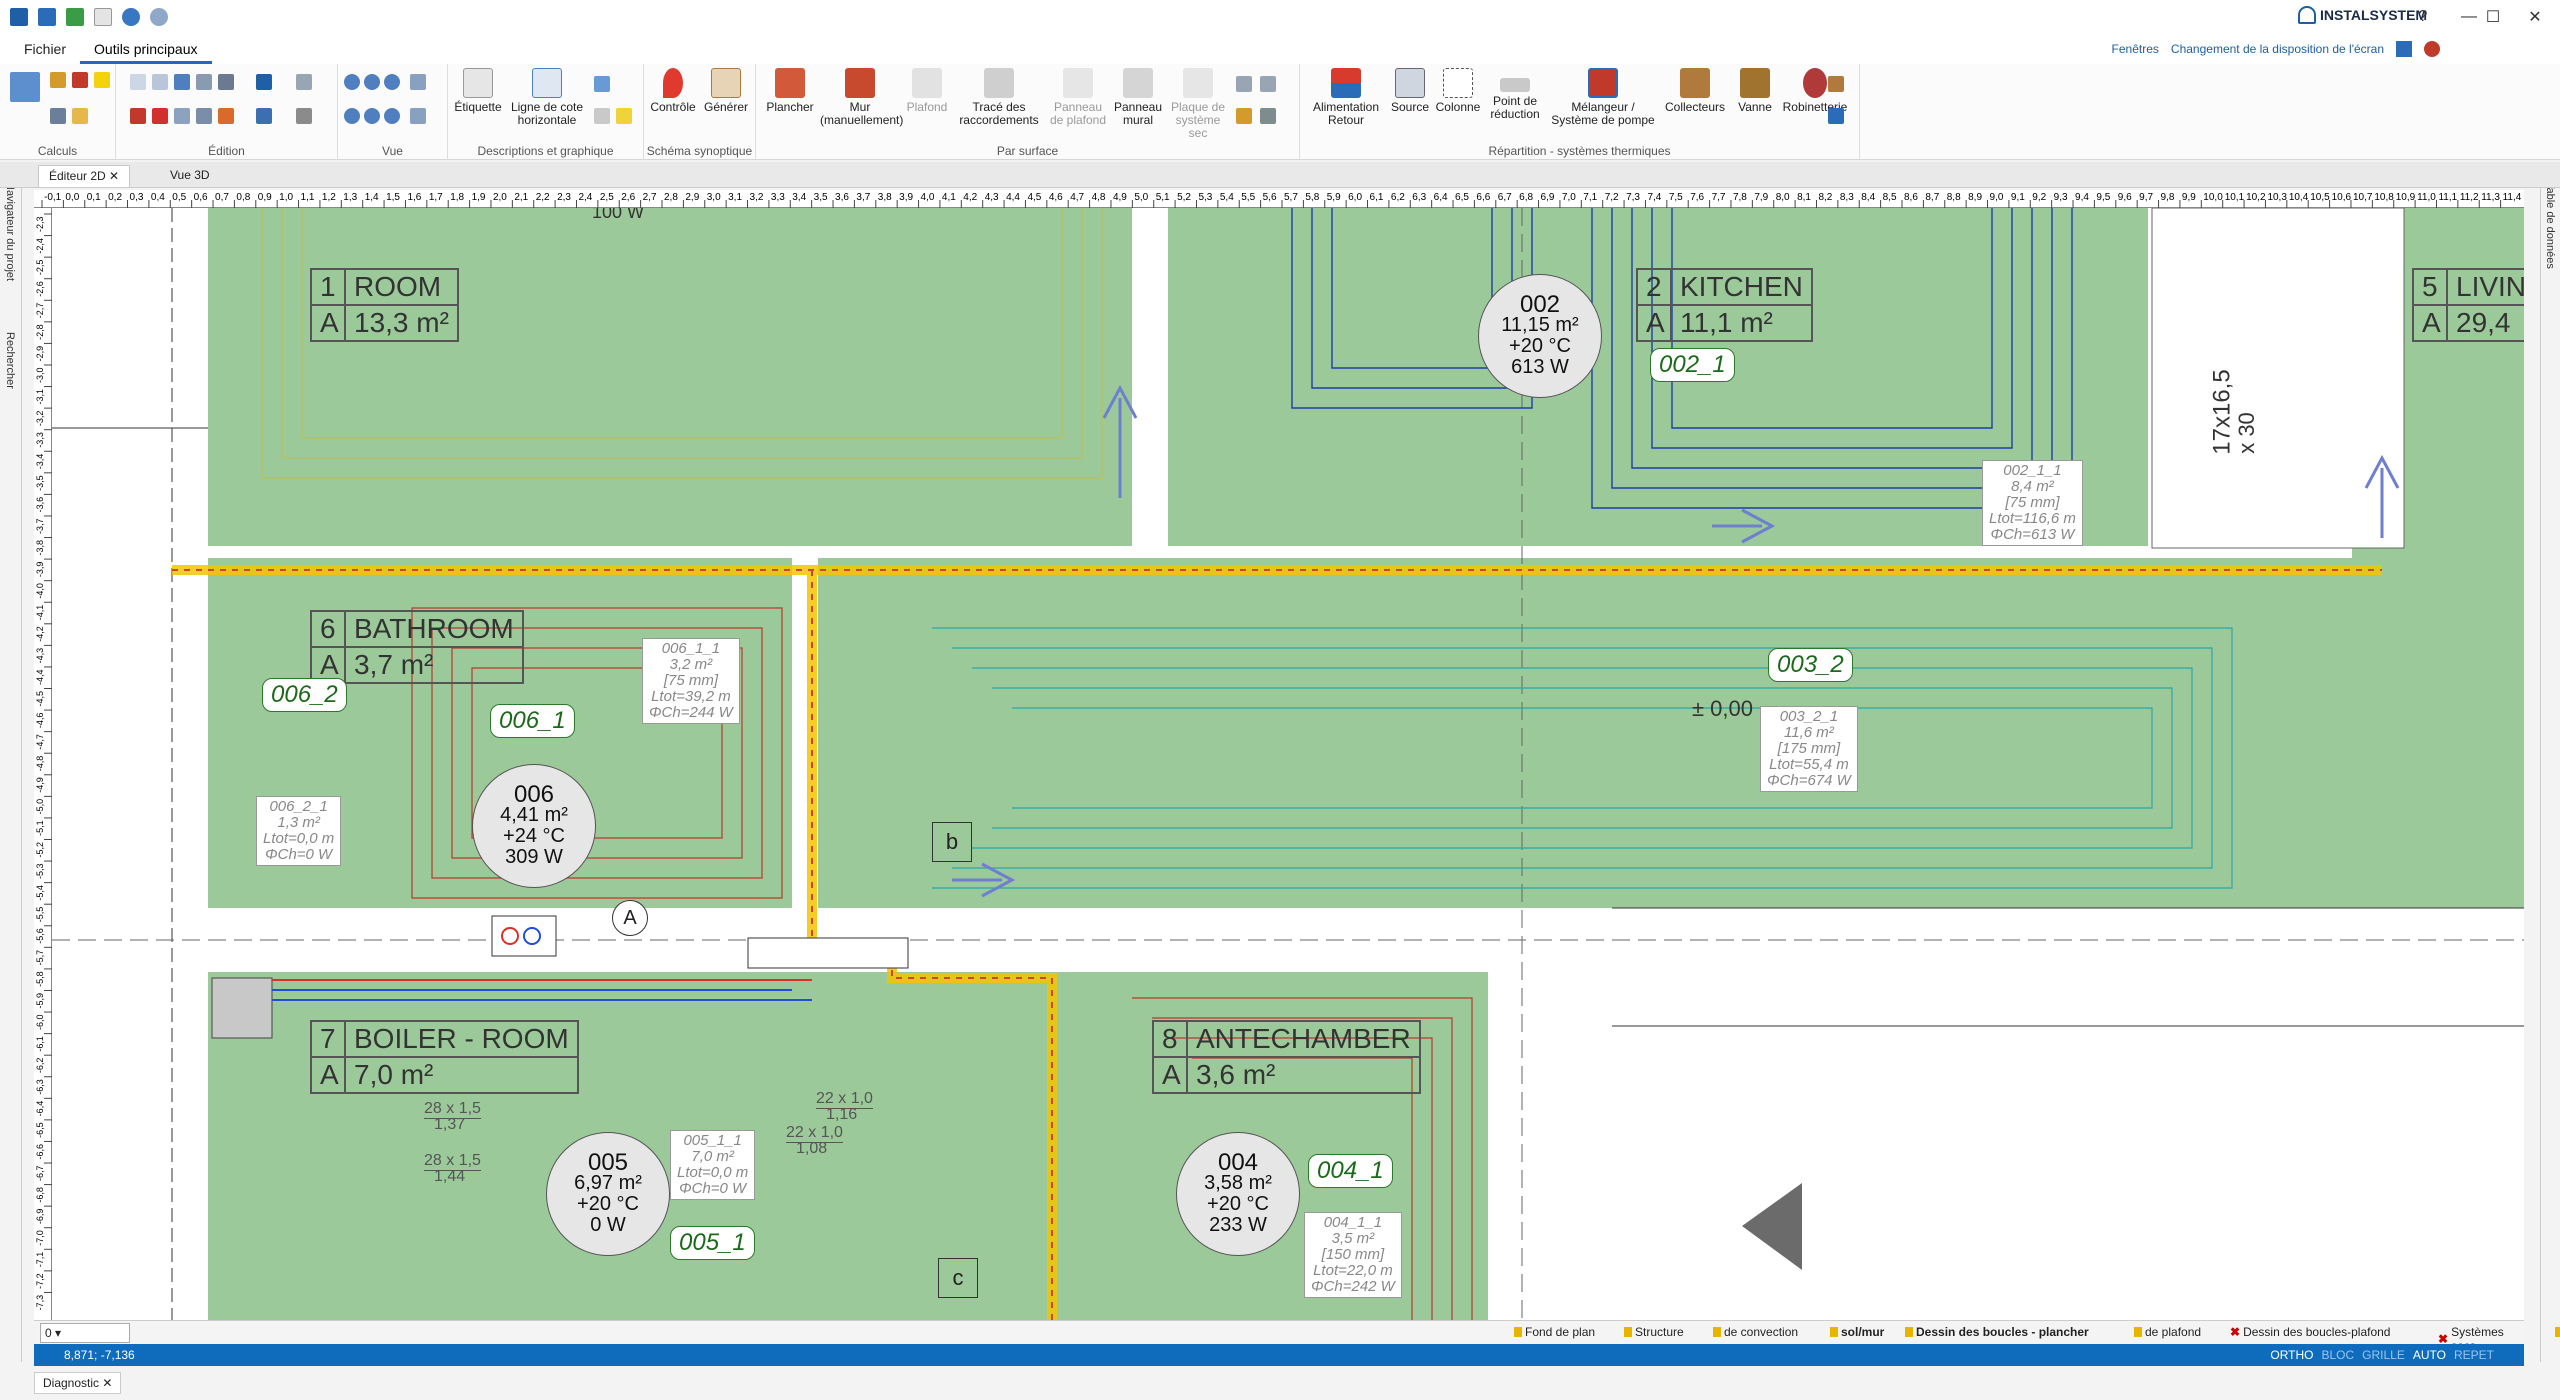 This screenshot has height=1400, width=2560. I want to click on layer-toggle: ✖ Dessin des boucles-plafond, so click(2310, 1332).